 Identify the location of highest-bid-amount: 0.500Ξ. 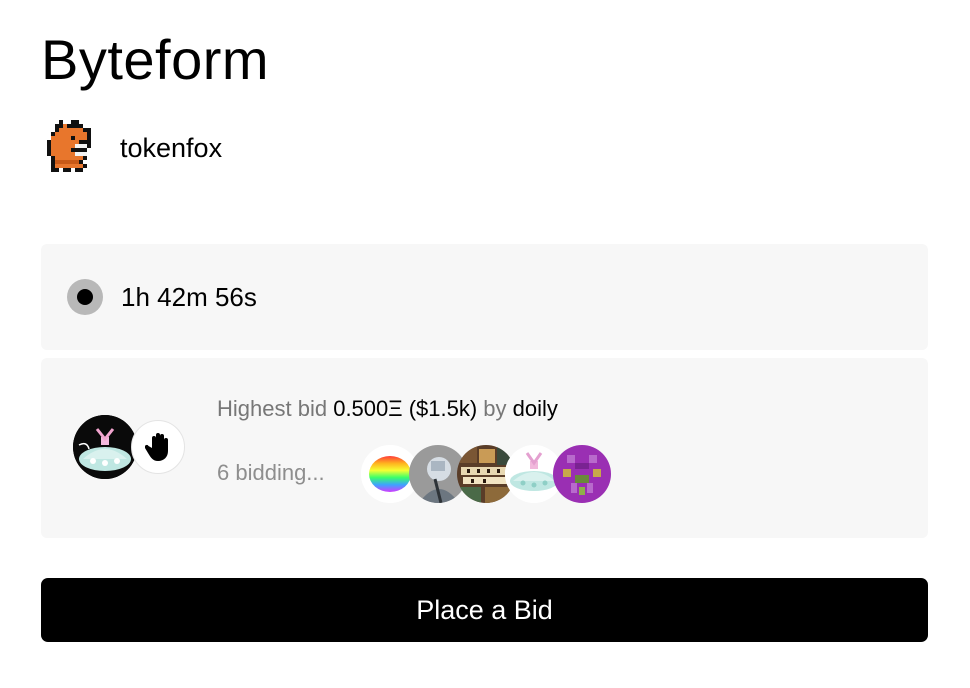
(368, 408).